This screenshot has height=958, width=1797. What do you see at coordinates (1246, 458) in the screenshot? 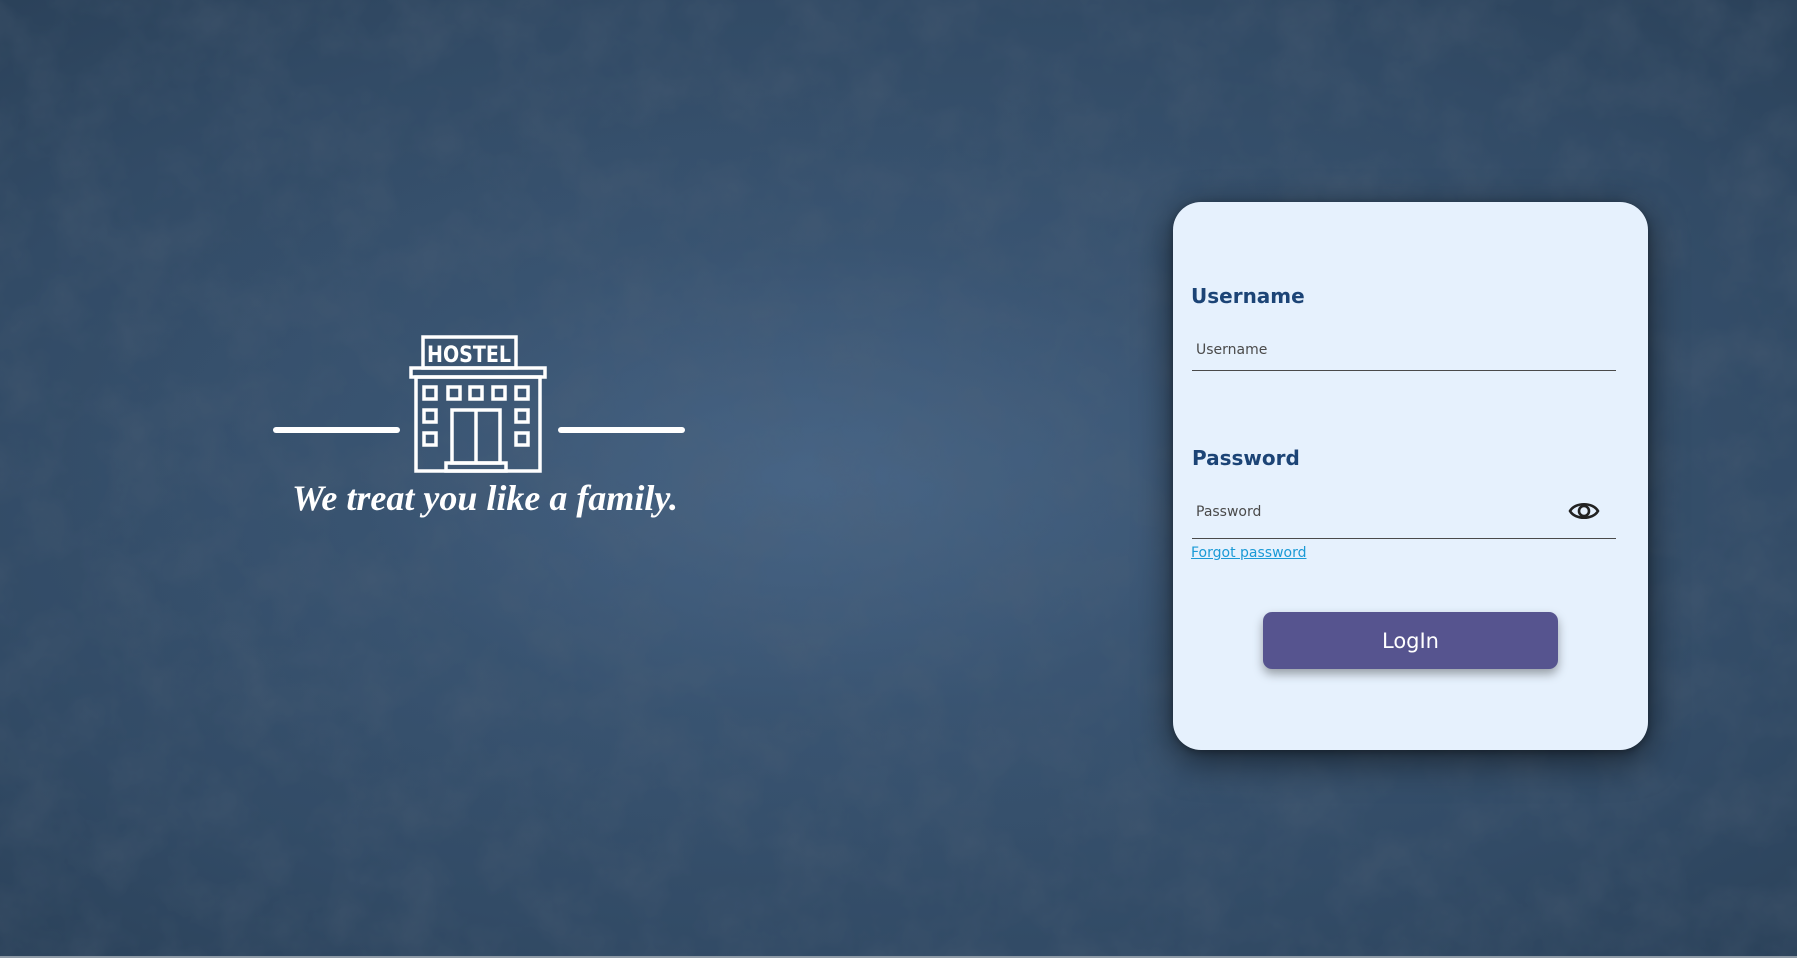
I see `password-label: Password` at bounding box center [1246, 458].